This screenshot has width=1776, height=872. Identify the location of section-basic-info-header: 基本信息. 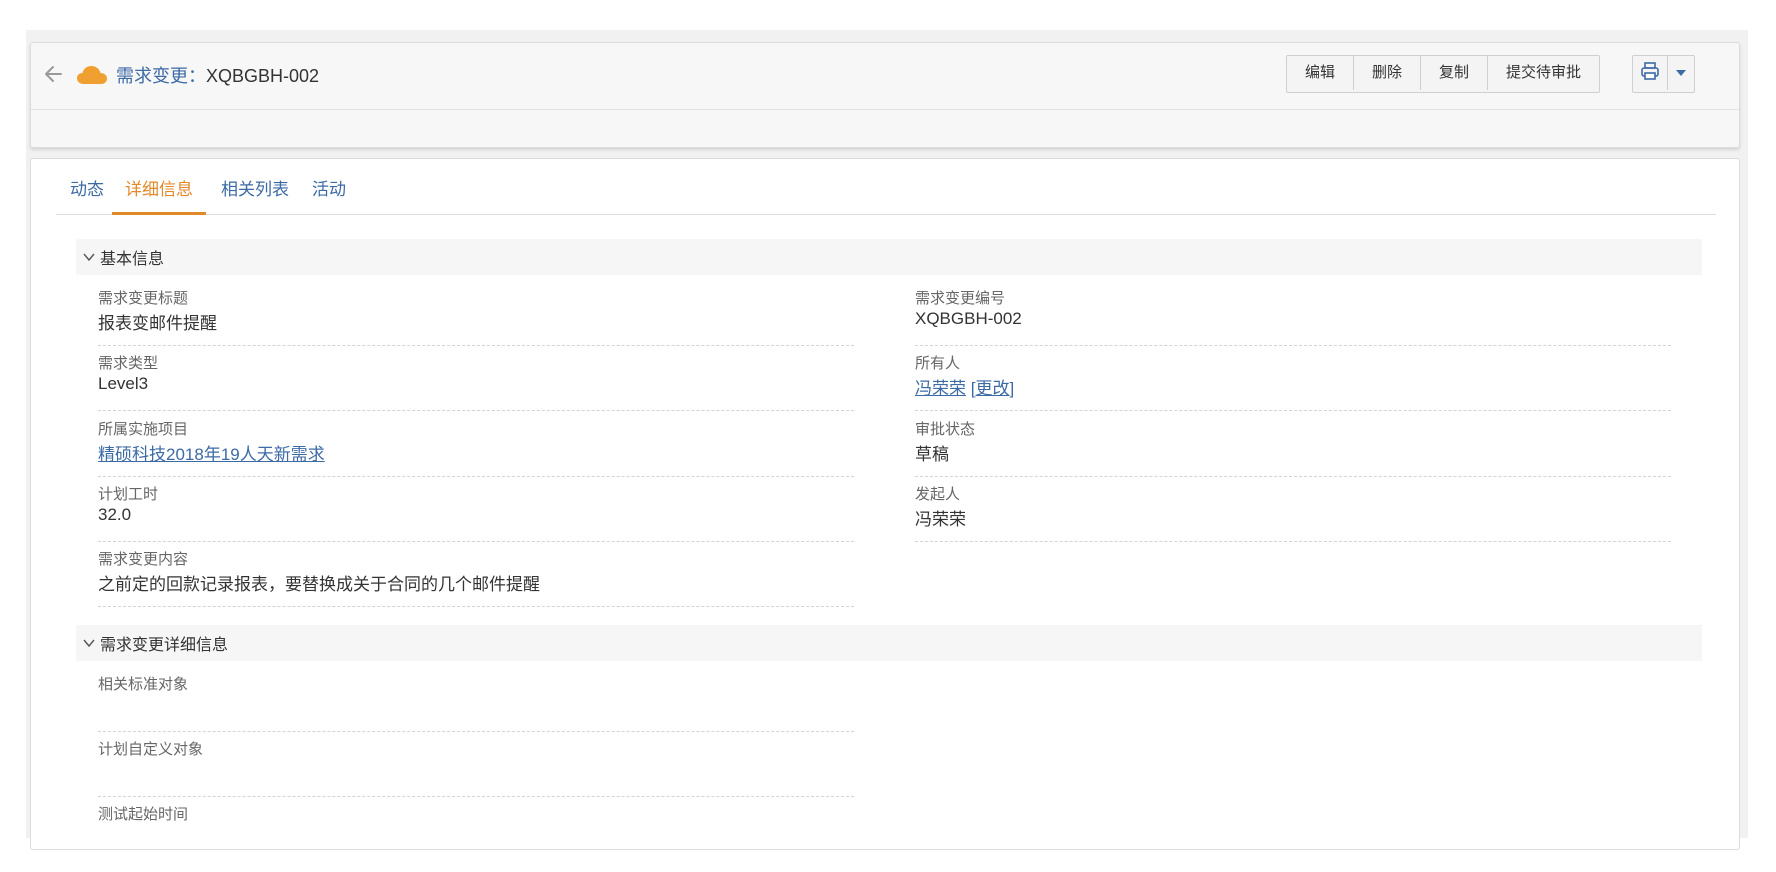
(889, 257).